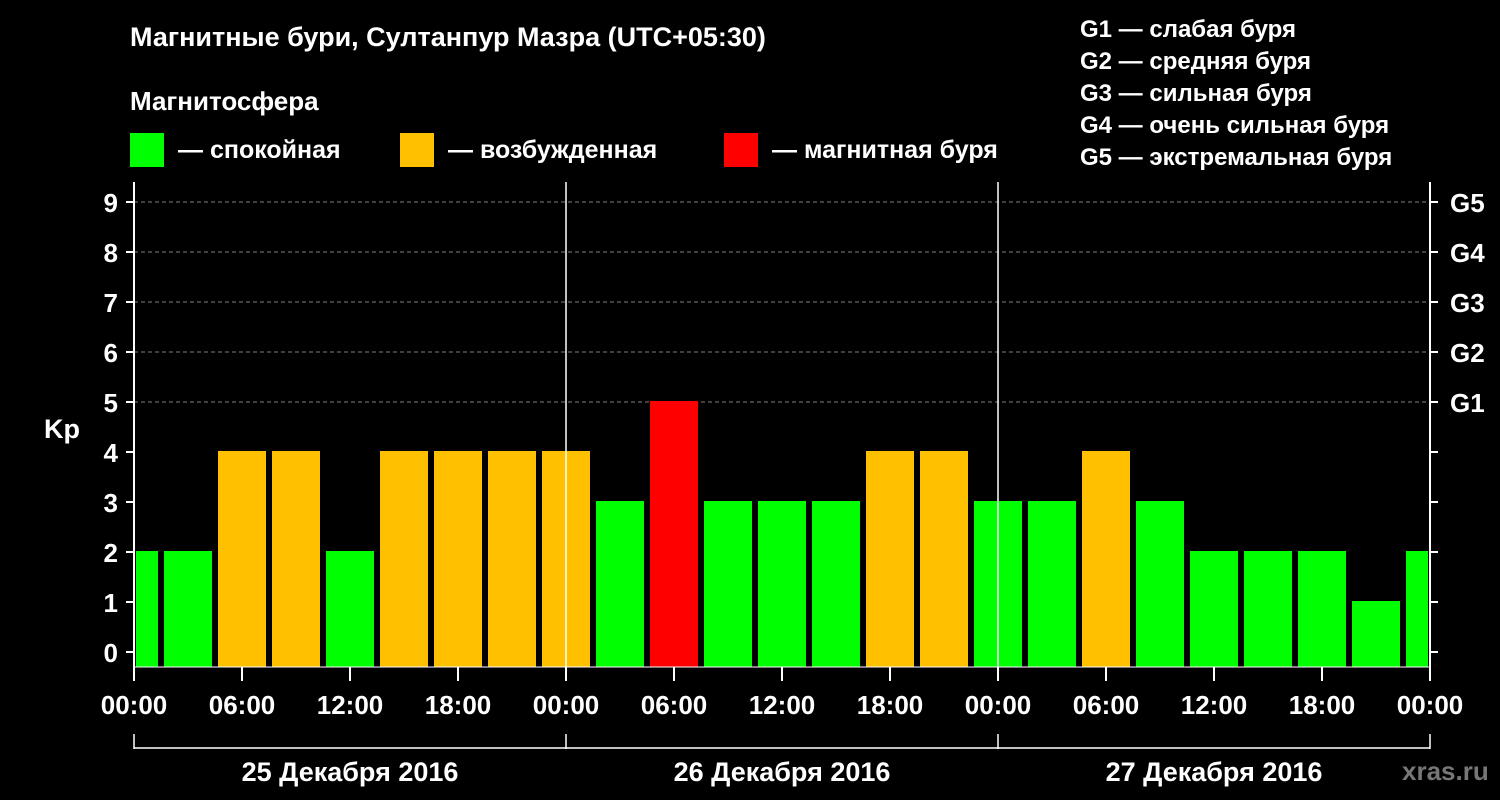 The height and width of the screenshot is (800, 1500). Describe the element at coordinates (62, 429) in the screenshot. I see `y-axis-label: Kp` at that location.